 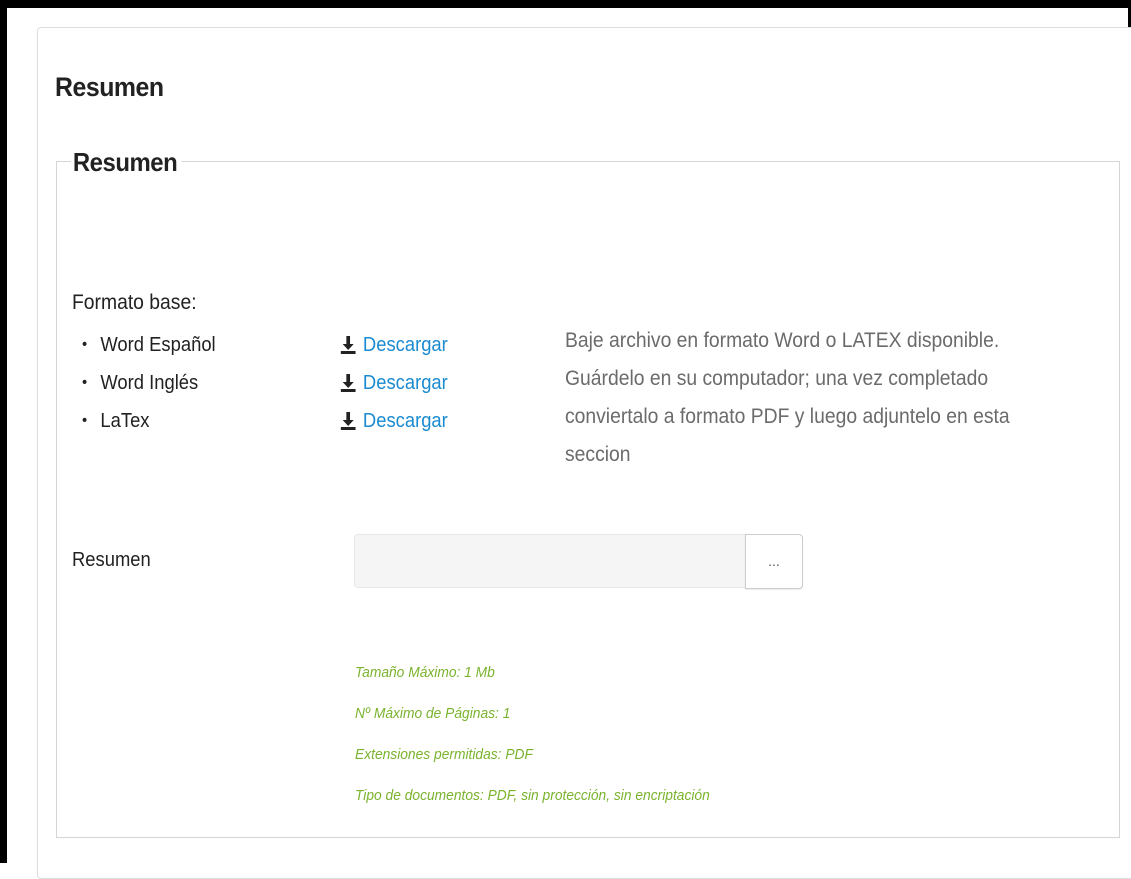 I want to click on file-field-label: Resumen, so click(x=111, y=560).